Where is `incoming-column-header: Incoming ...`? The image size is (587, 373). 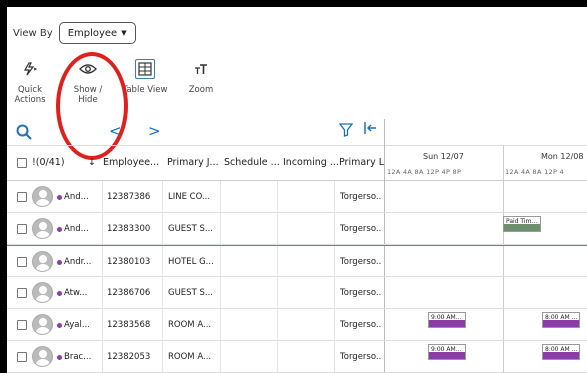 incoming-column-header: Incoming ... is located at coordinates (311, 162).